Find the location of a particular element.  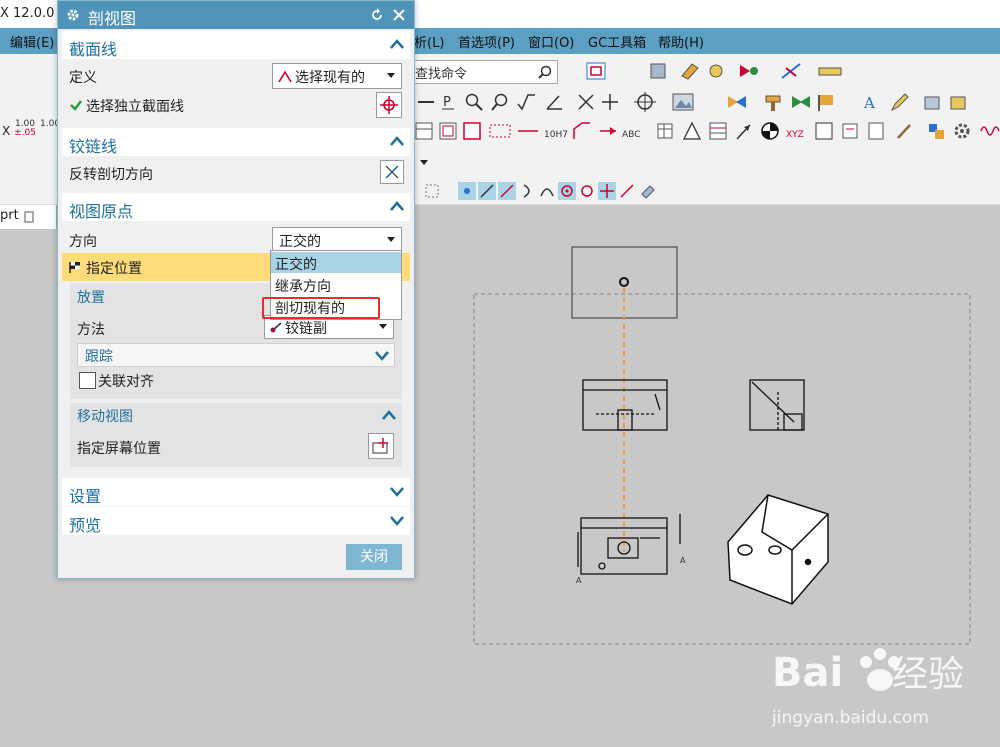

file-icon is located at coordinates (29, 217).